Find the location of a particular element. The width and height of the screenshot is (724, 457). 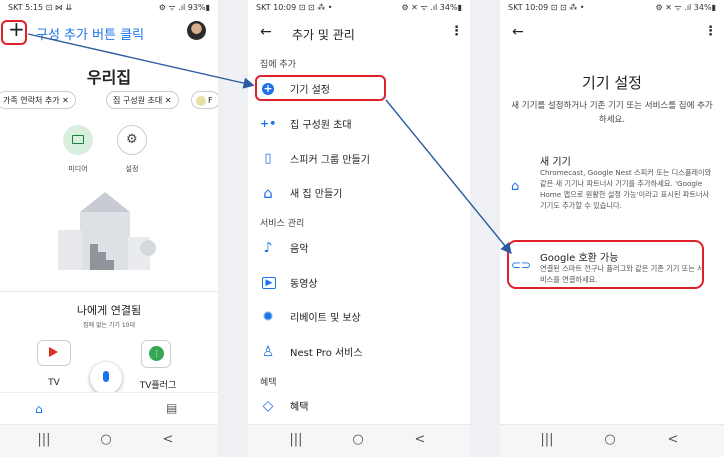

chip-more-icon is located at coordinates (201, 100).